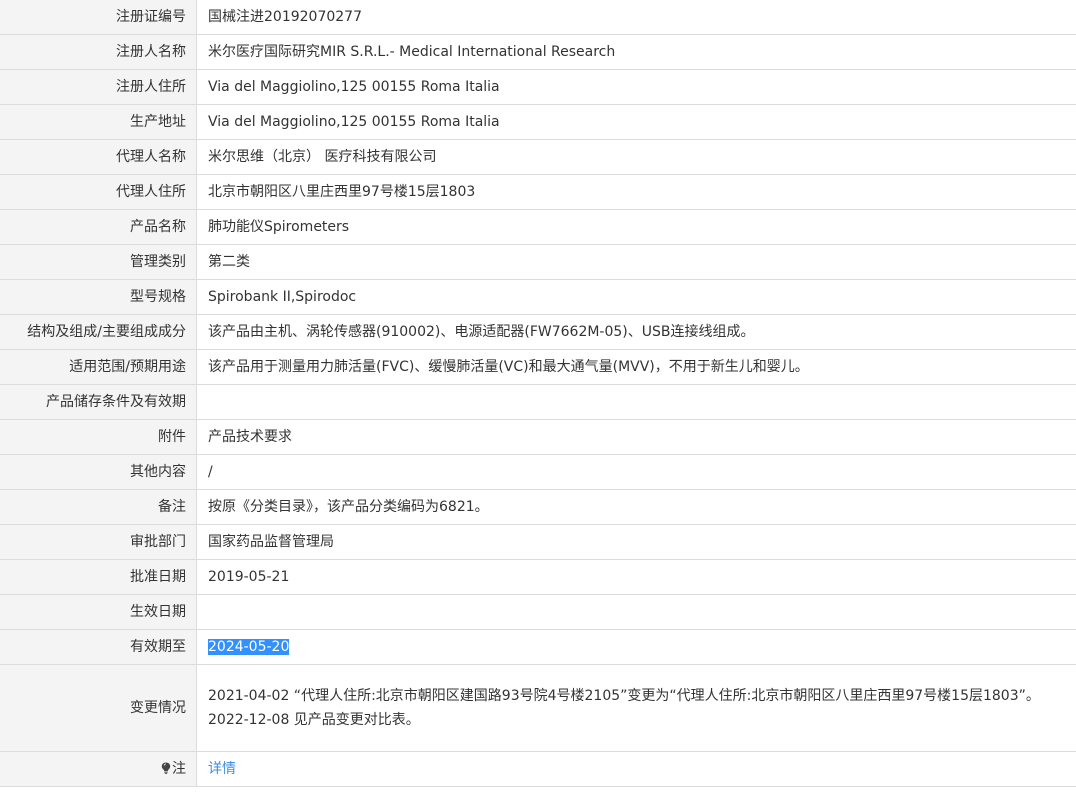 This screenshot has width=1076, height=793. Describe the element at coordinates (98, 192) in the screenshot. I see `field-label: 代理人住所` at that location.